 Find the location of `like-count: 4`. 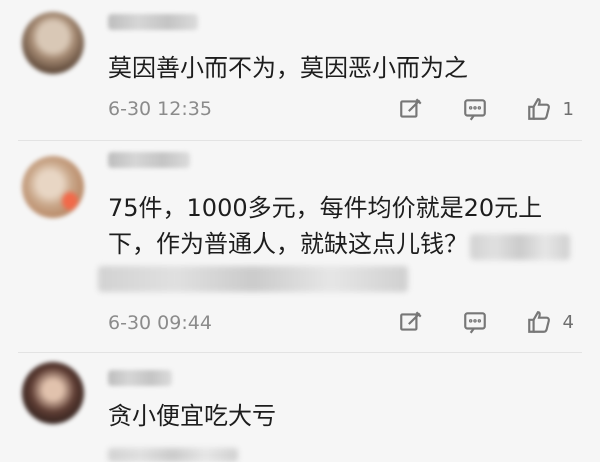

like-count: 4 is located at coordinates (568, 322).